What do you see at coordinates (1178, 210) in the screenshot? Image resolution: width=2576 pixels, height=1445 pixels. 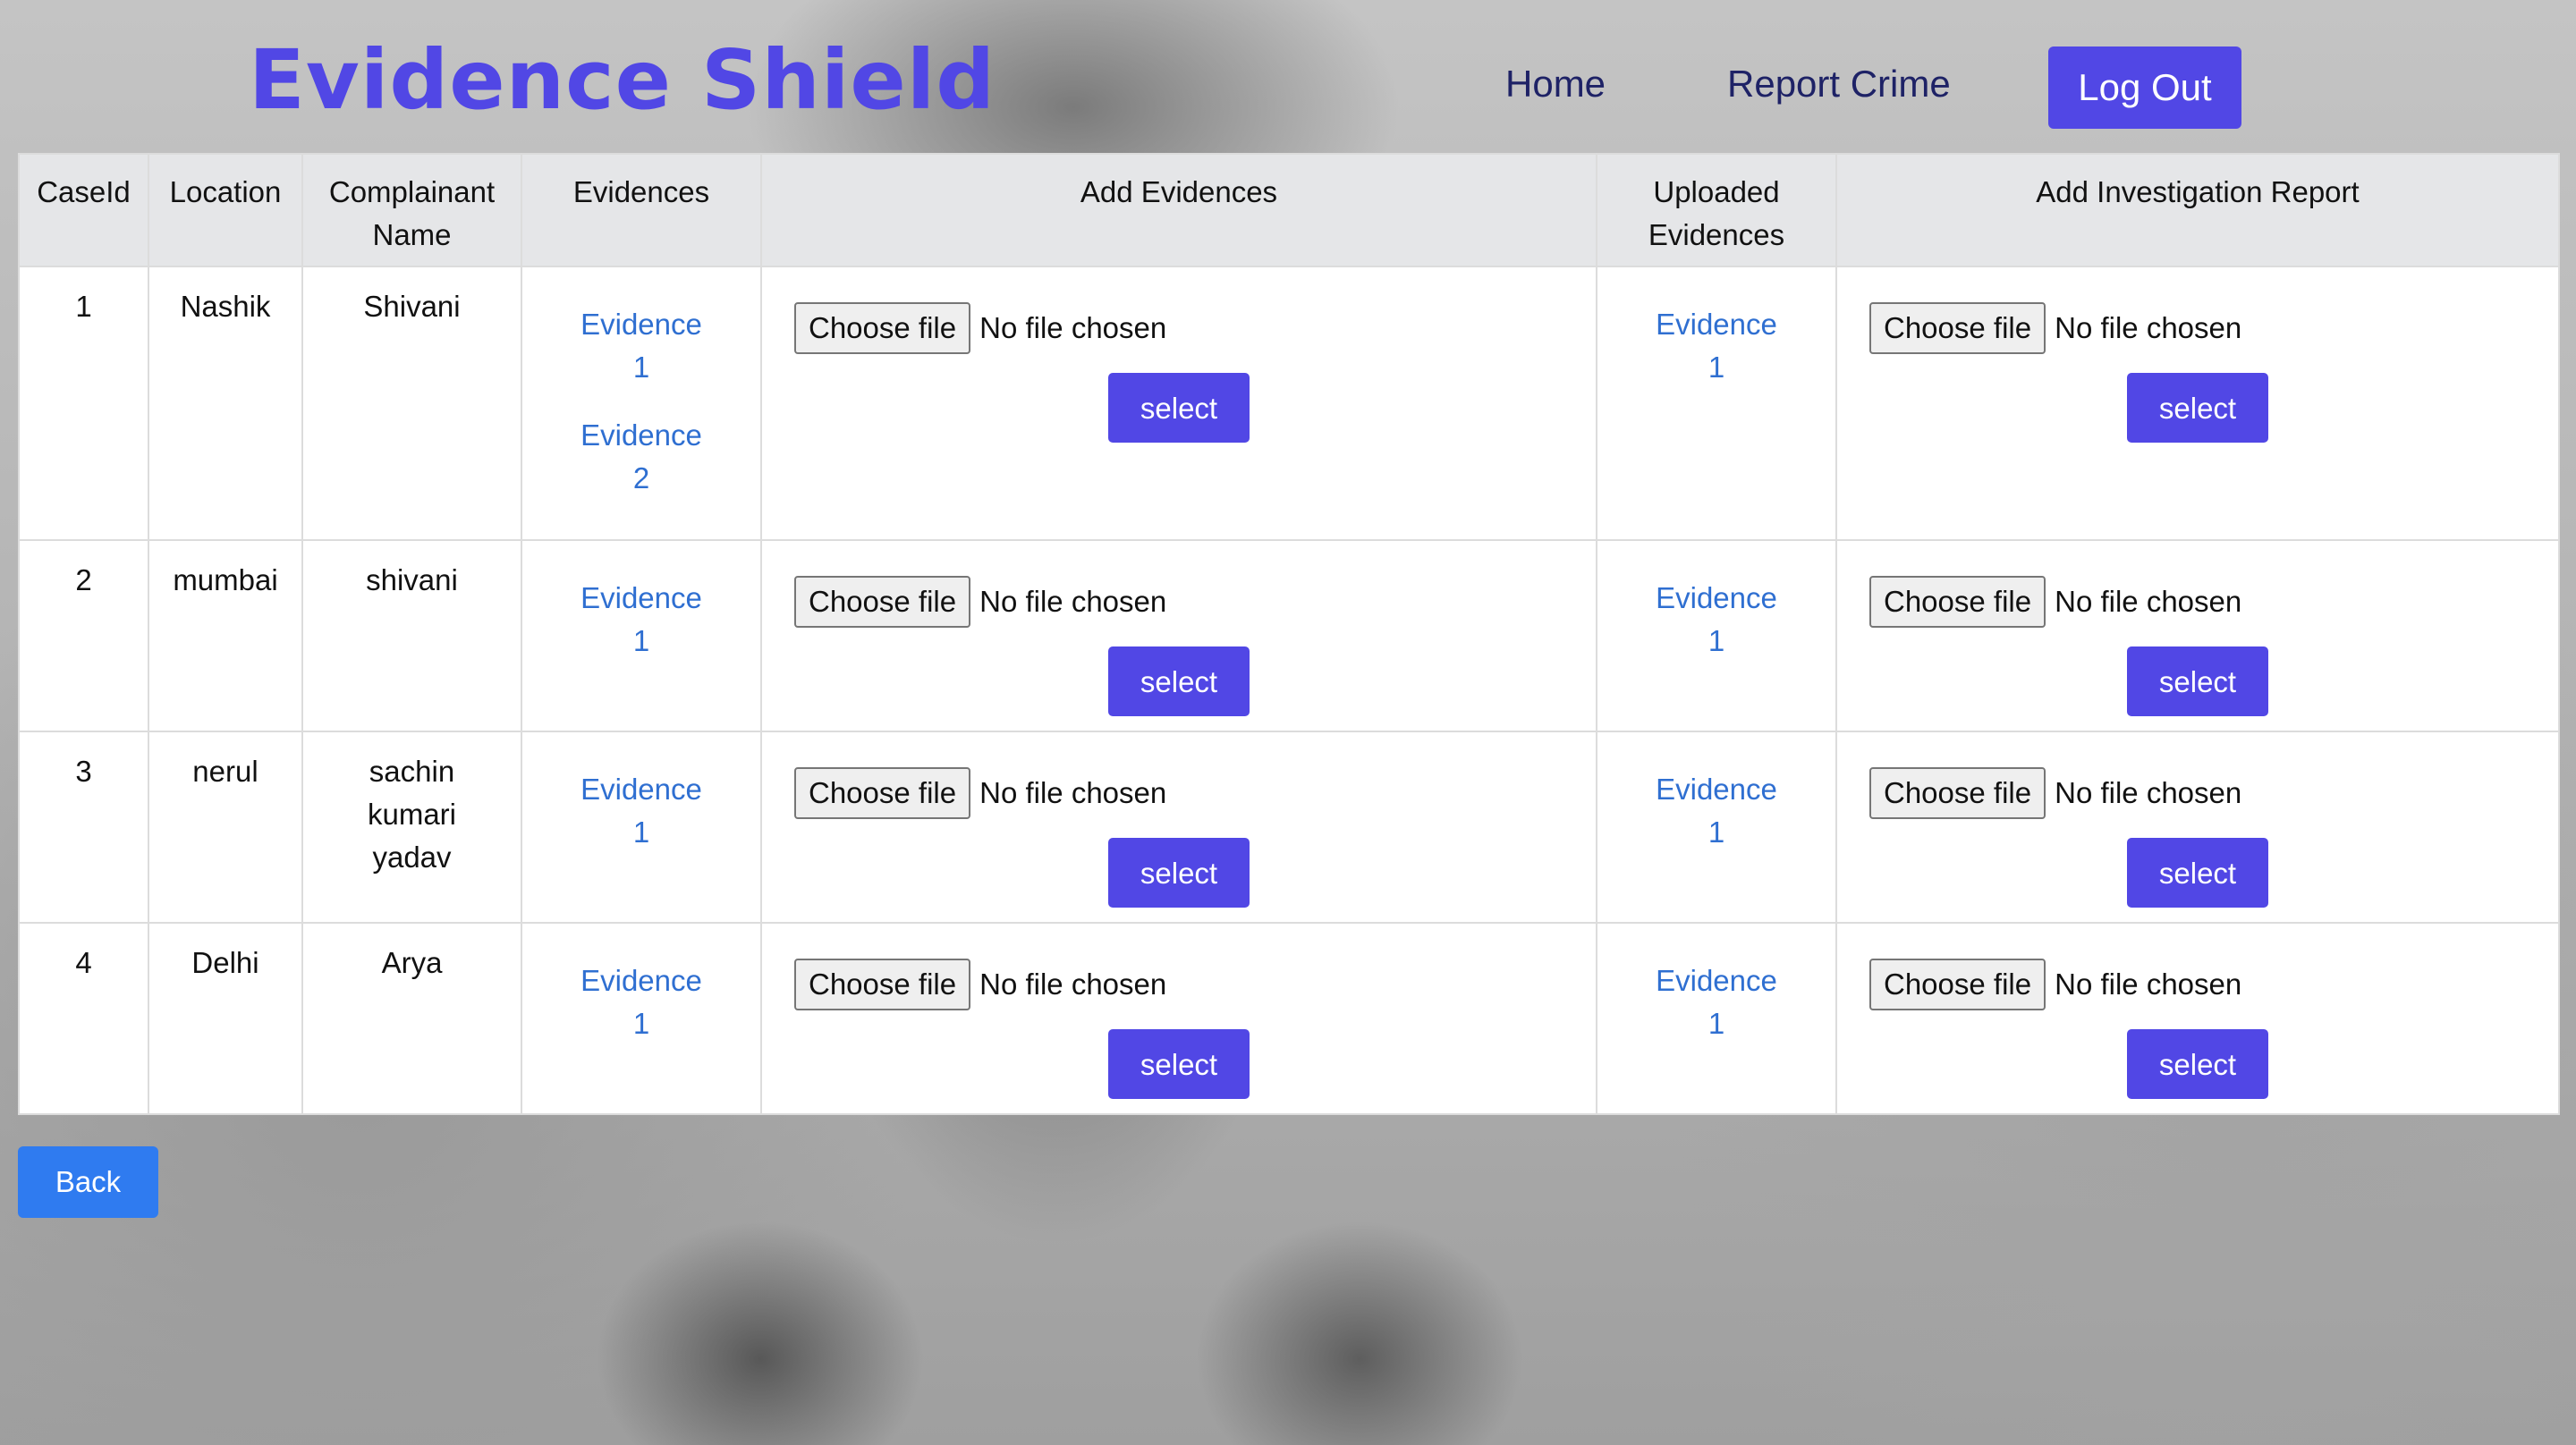 I see `header-add-evidences: Add Evidences` at bounding box center [1178, 210].